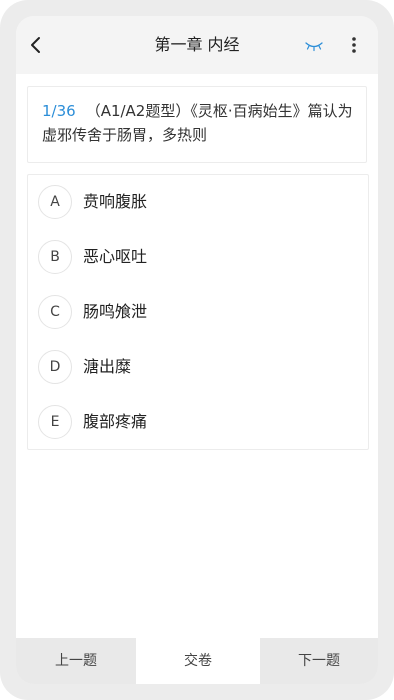  I want to click on question-text: （A1/A2题型）《灵枢·百病始生》篇认为虚邪传舍于肠胃，多热则, so click(197, 123).